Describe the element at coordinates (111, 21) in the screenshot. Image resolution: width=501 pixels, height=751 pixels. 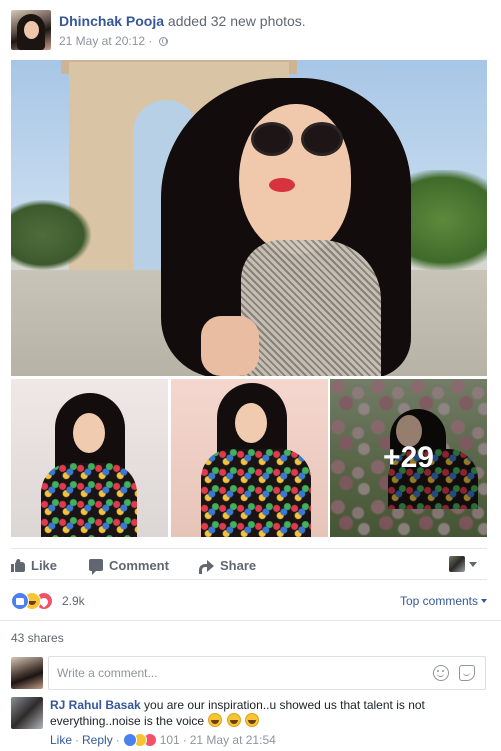
I see `author-name-link: Dhinchak Pooja` at that location.